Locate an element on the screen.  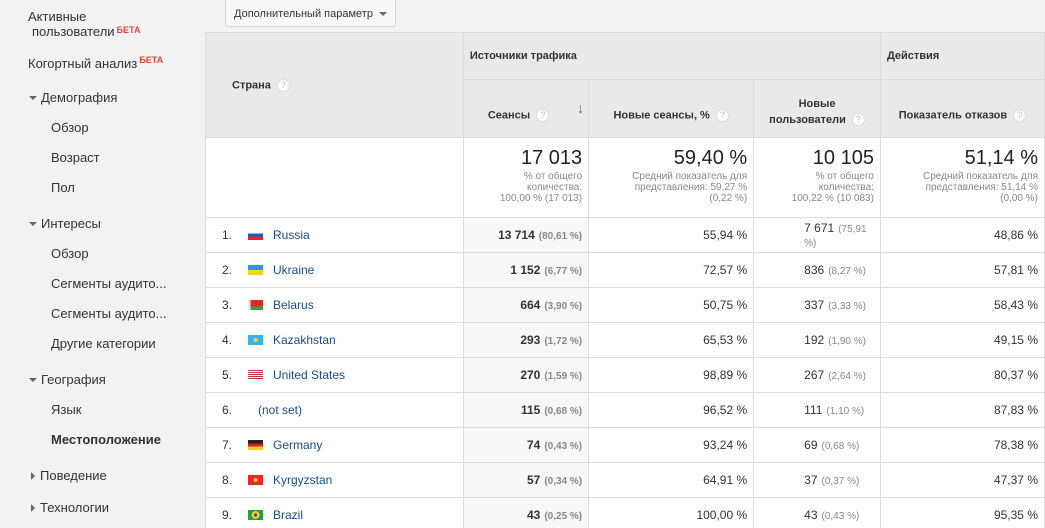
sidebar-item-behavior: Поведение is located at coordinates (68, 475).